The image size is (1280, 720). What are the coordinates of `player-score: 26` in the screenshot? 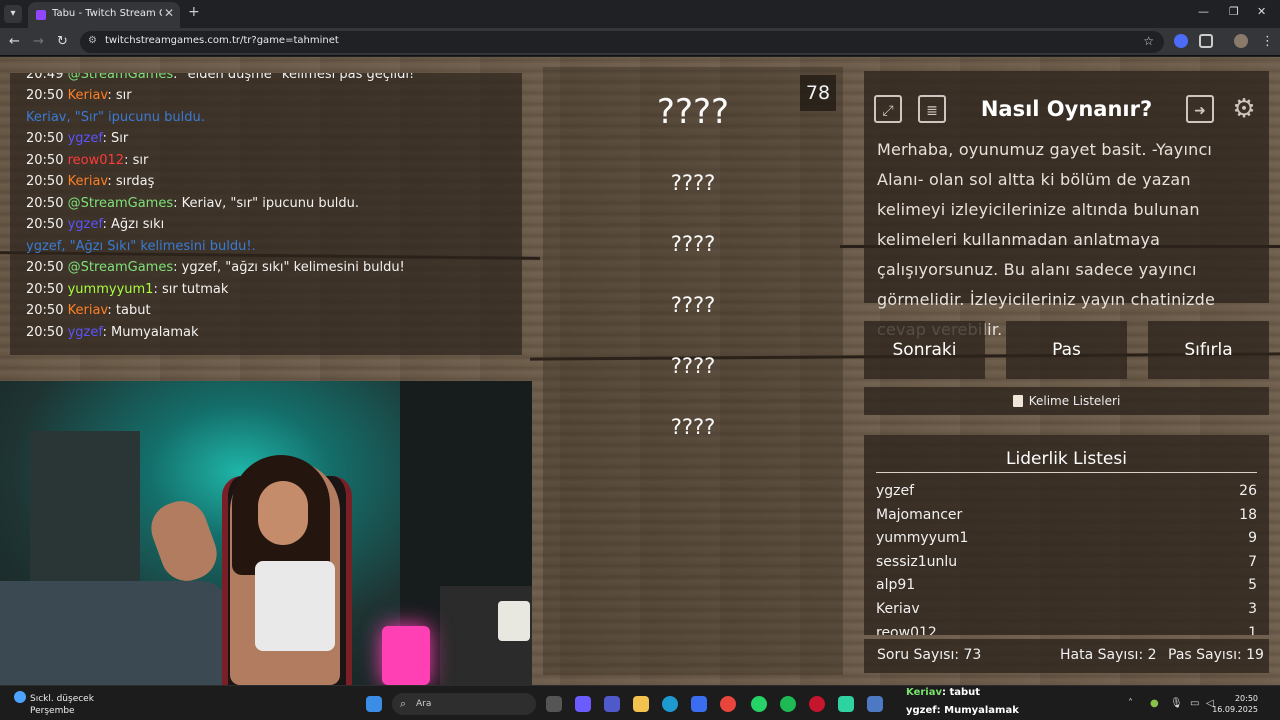 It's located at (1248, 491).